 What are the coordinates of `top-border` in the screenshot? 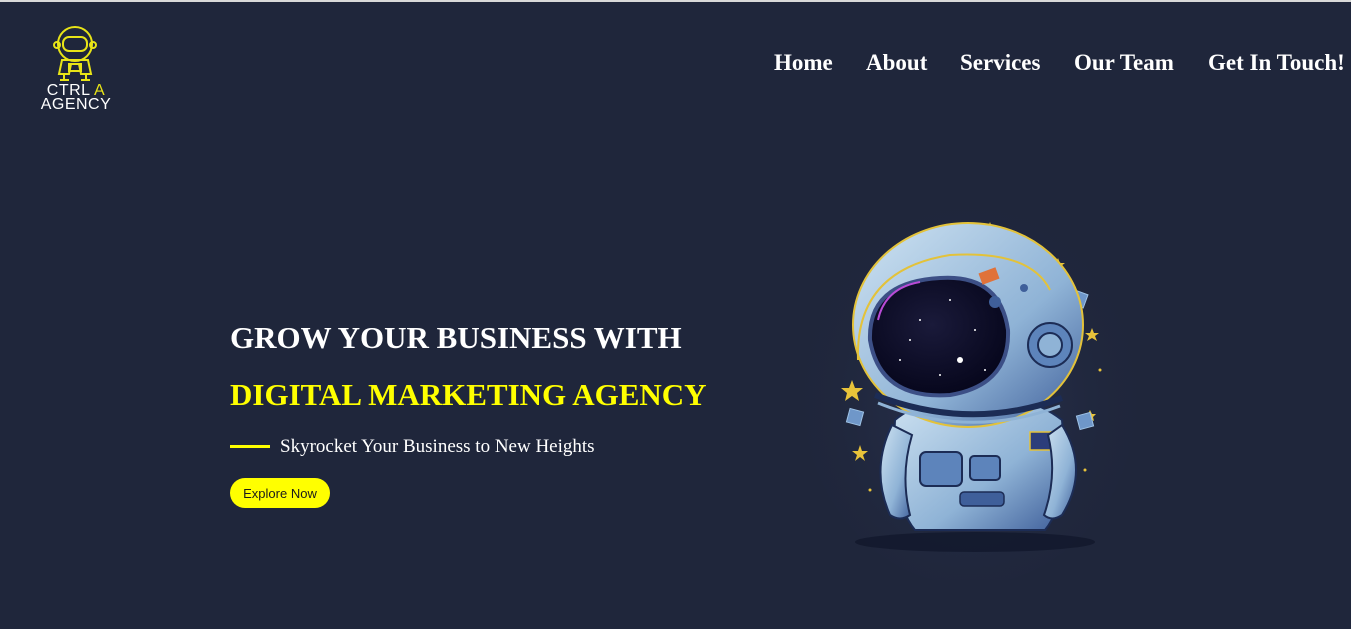 It's located at (675, 1).